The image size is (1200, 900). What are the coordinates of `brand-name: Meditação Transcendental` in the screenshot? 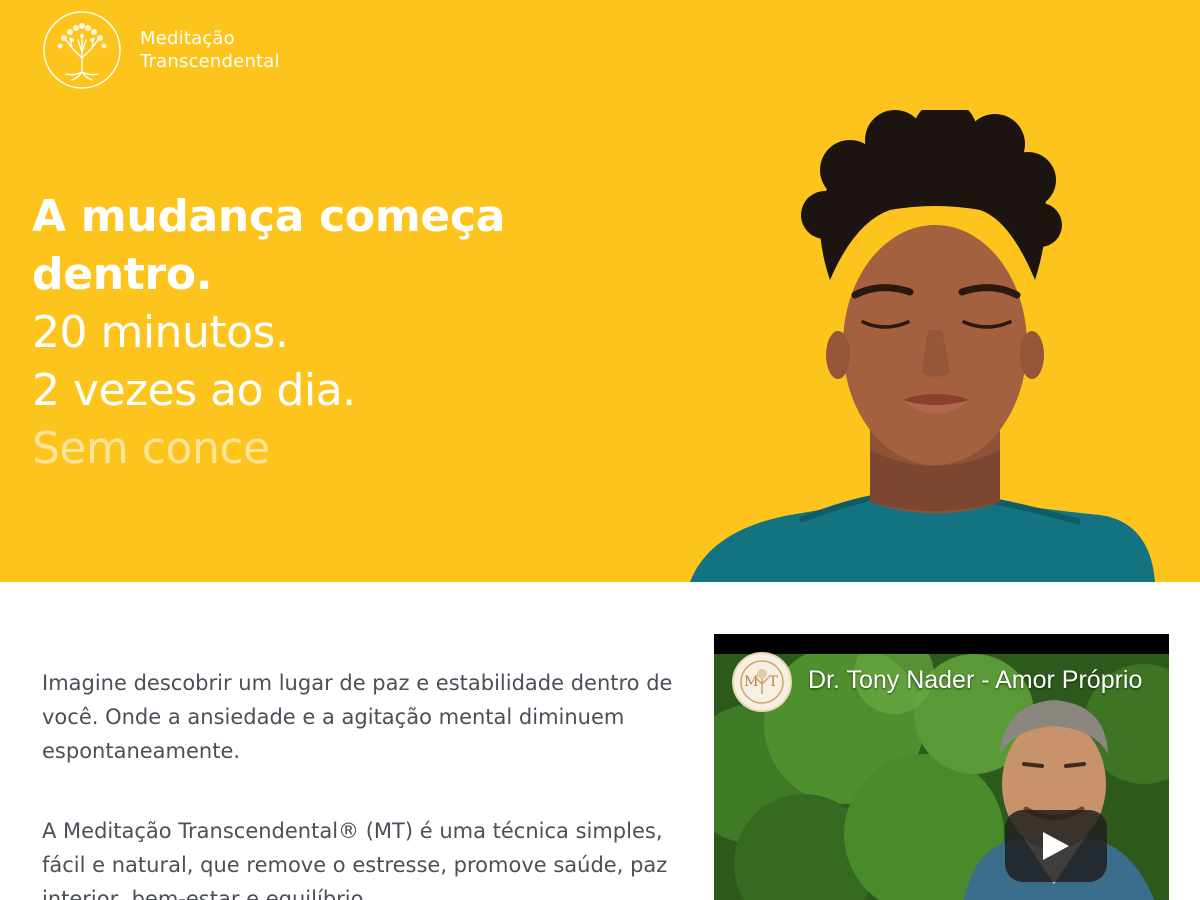 It's located at (210, 50).